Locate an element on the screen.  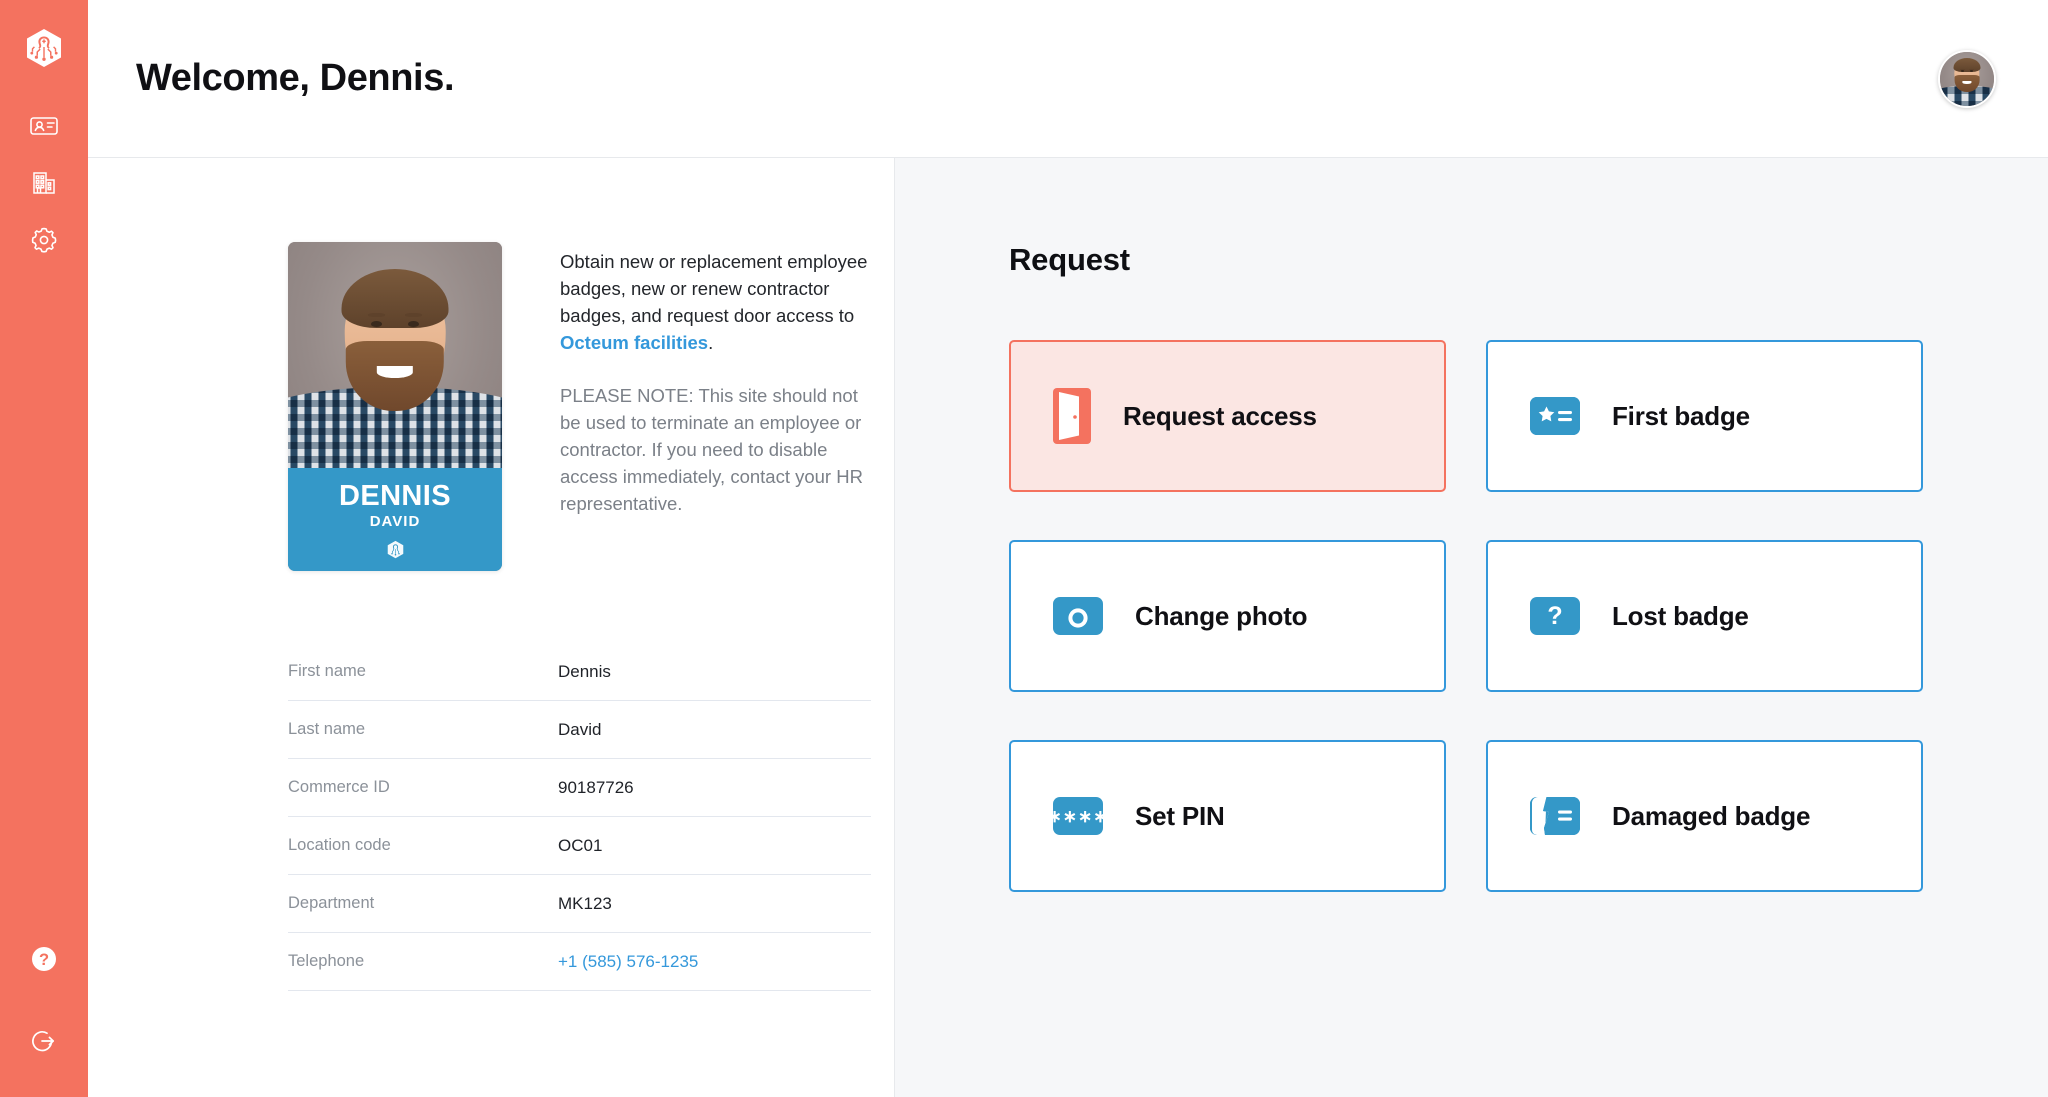
request-card-label: Set PIN is located at coordinates (1180, 815).